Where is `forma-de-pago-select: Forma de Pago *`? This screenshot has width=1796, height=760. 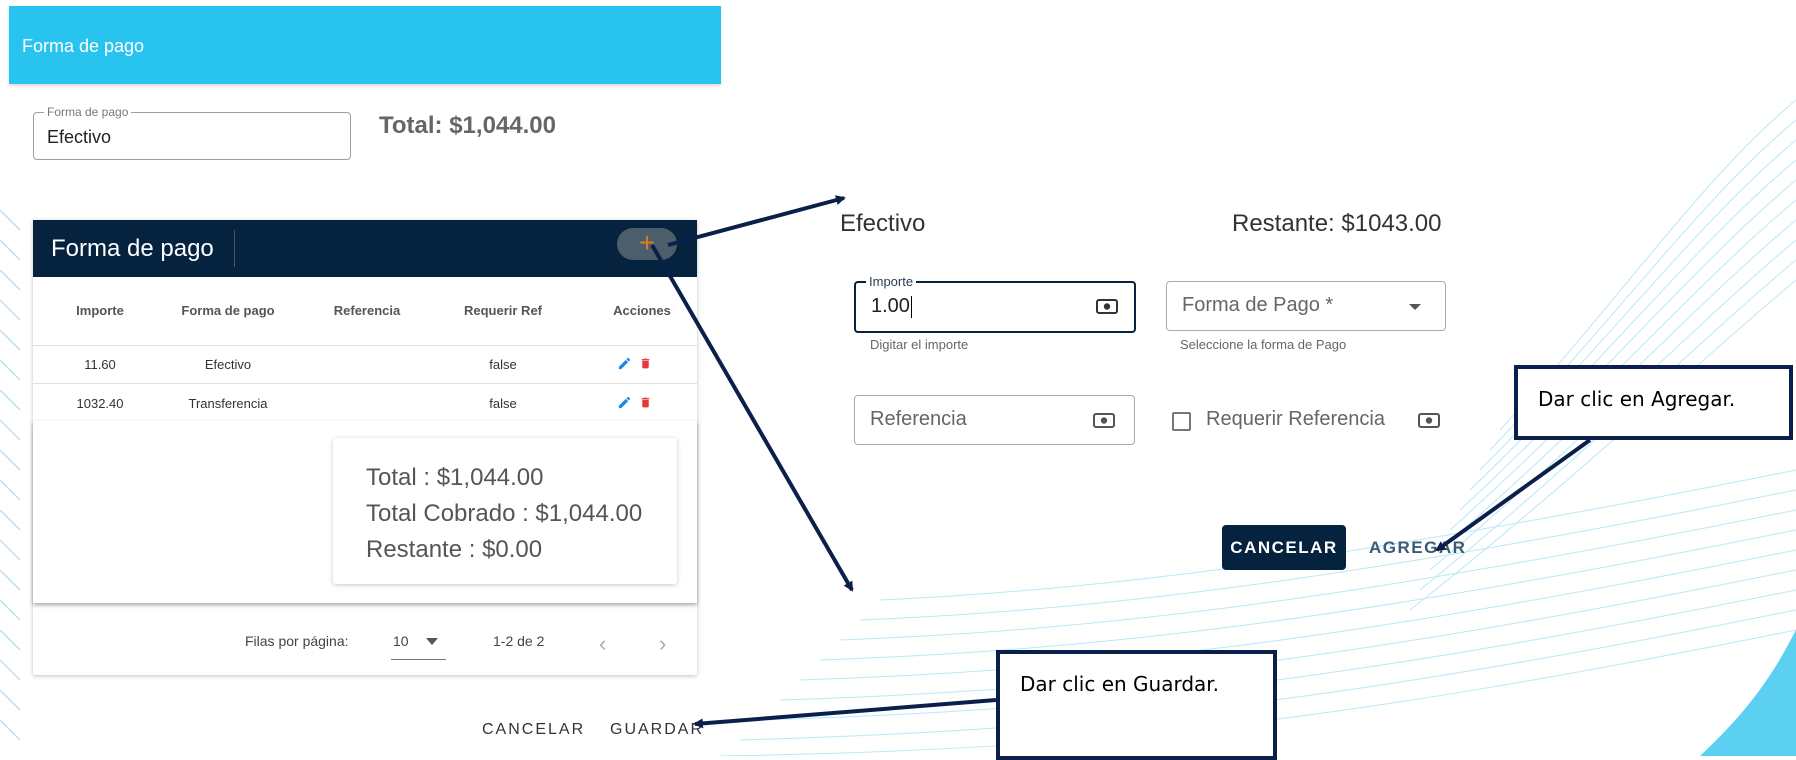 forma-de-pago-select: Forma de Pago * is located at coordinates (1306, 306).